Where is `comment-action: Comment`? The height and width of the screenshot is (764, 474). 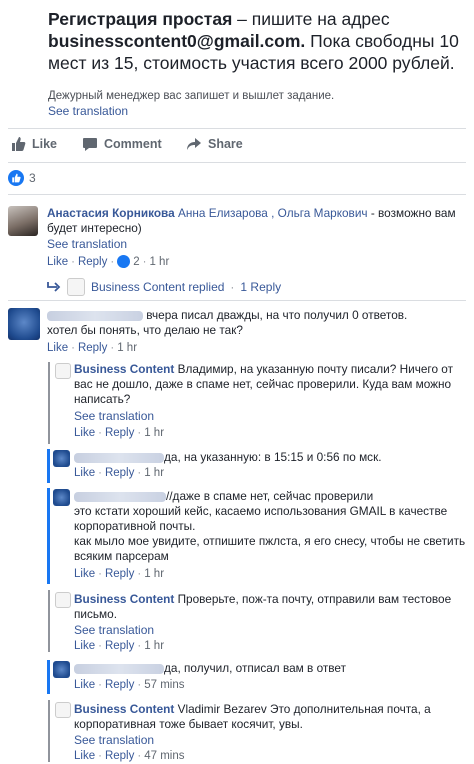 comment-action: Comment is located at coordinates (122, 144).